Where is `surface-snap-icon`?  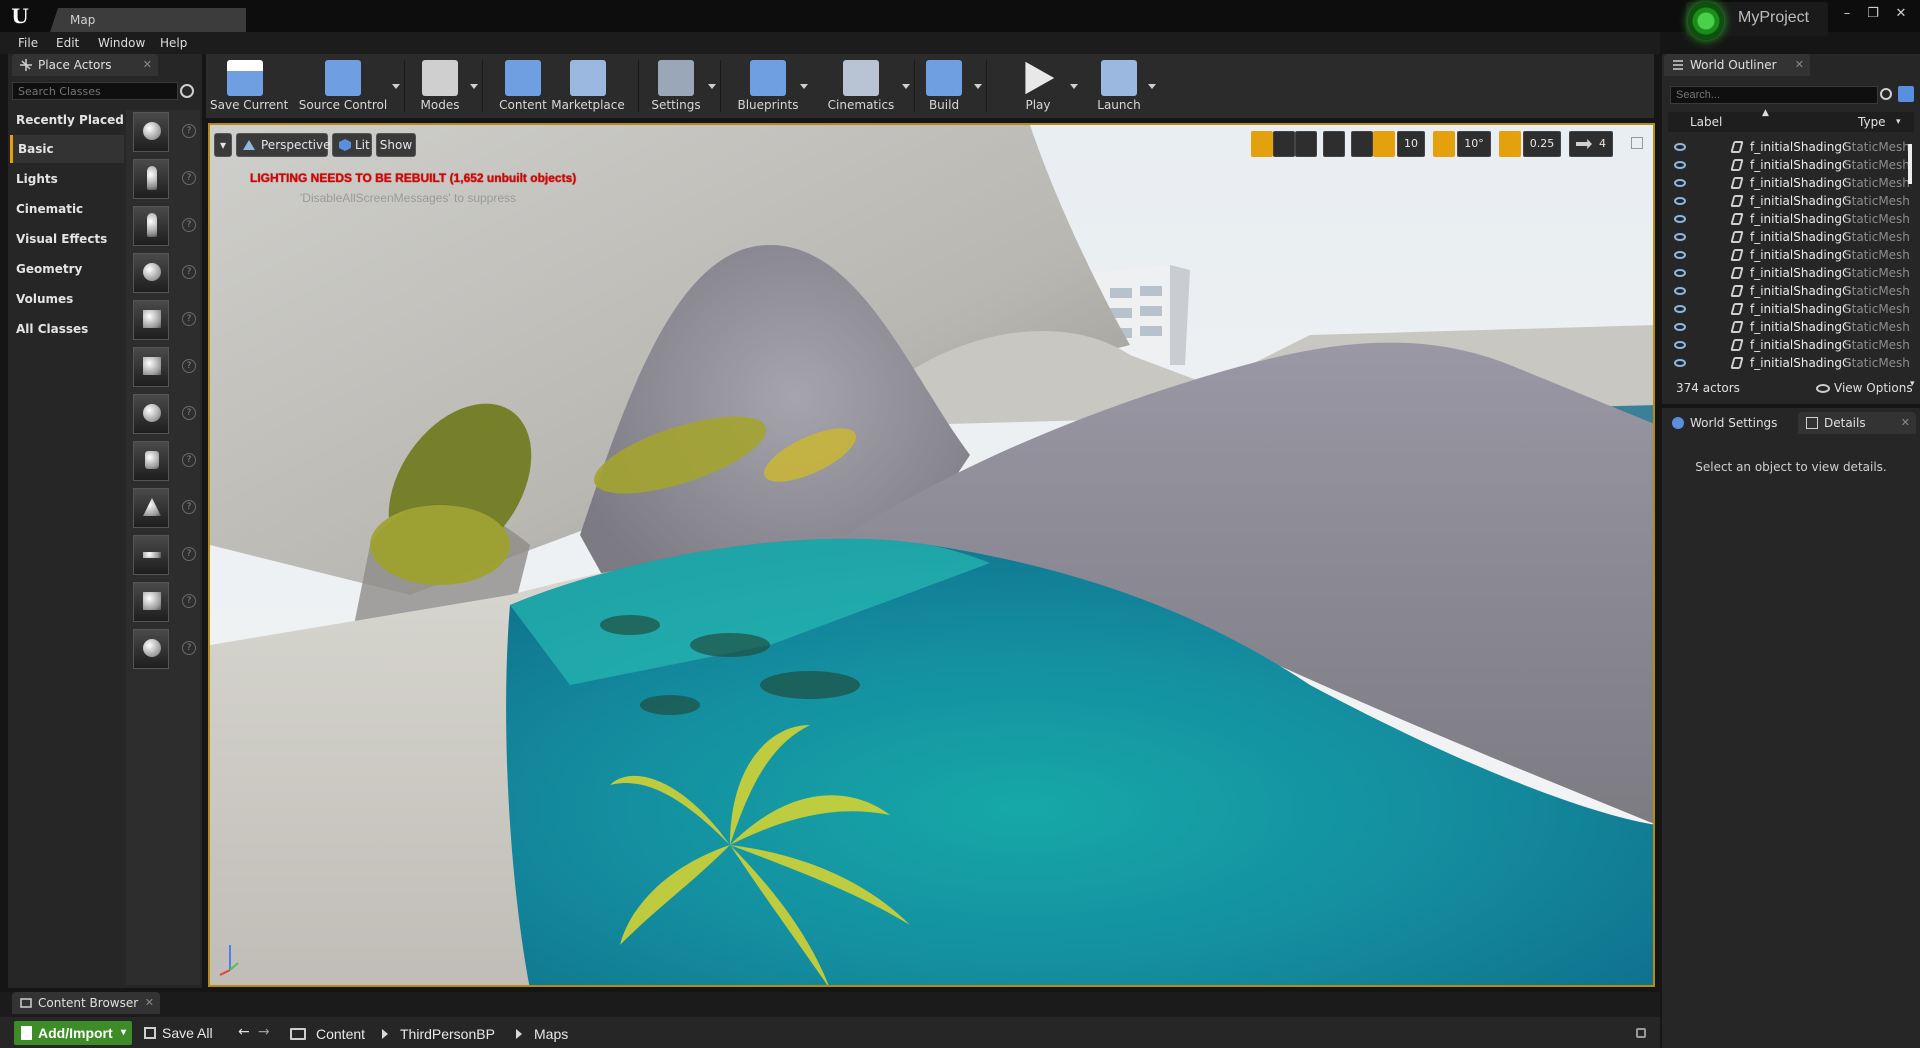
surface-snap-icon is located at coordinates (1362, 144).